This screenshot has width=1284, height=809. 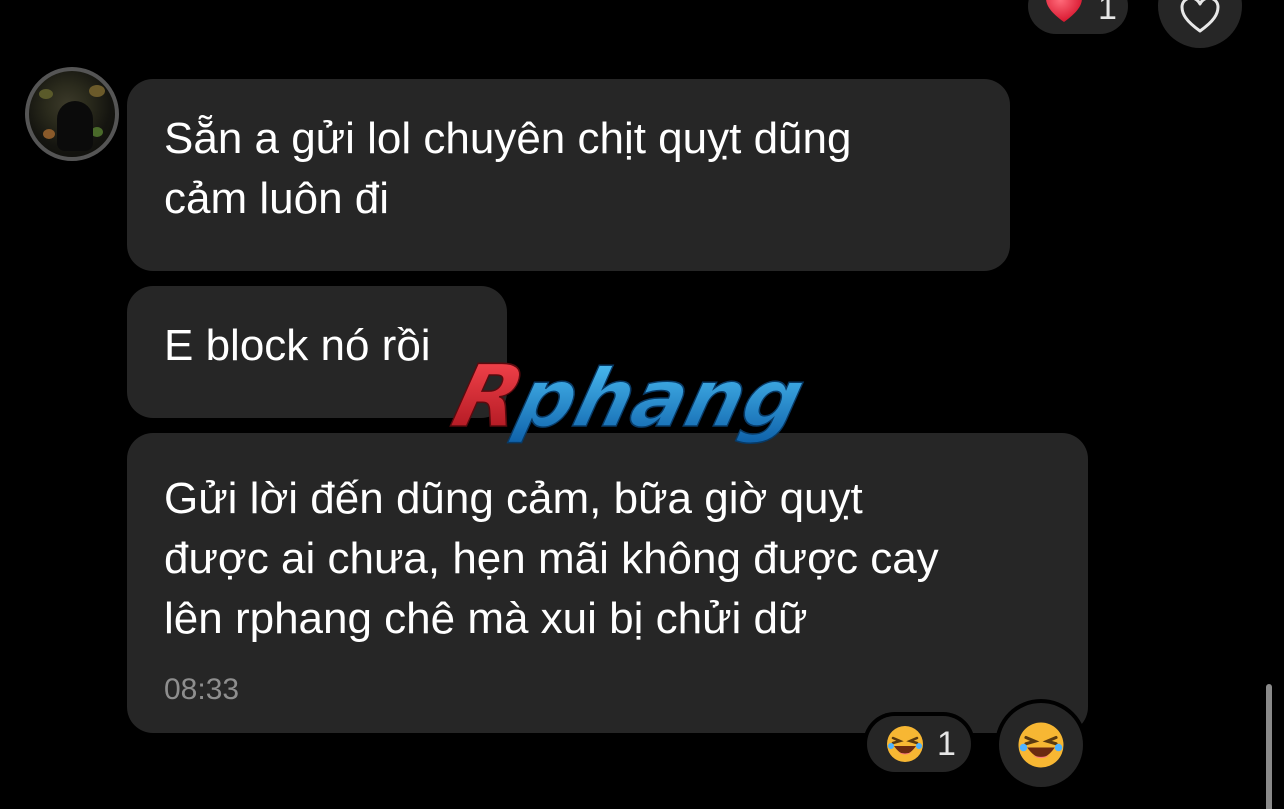 I want to click on message-reaction-heart: 1, so click(x=1078, y=17).